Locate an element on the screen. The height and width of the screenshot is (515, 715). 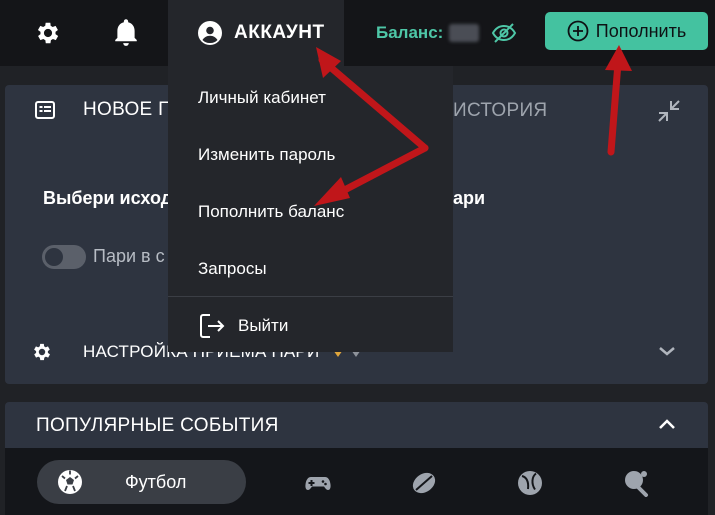
soccer-ball-icon is located at coordinates (70, 482).